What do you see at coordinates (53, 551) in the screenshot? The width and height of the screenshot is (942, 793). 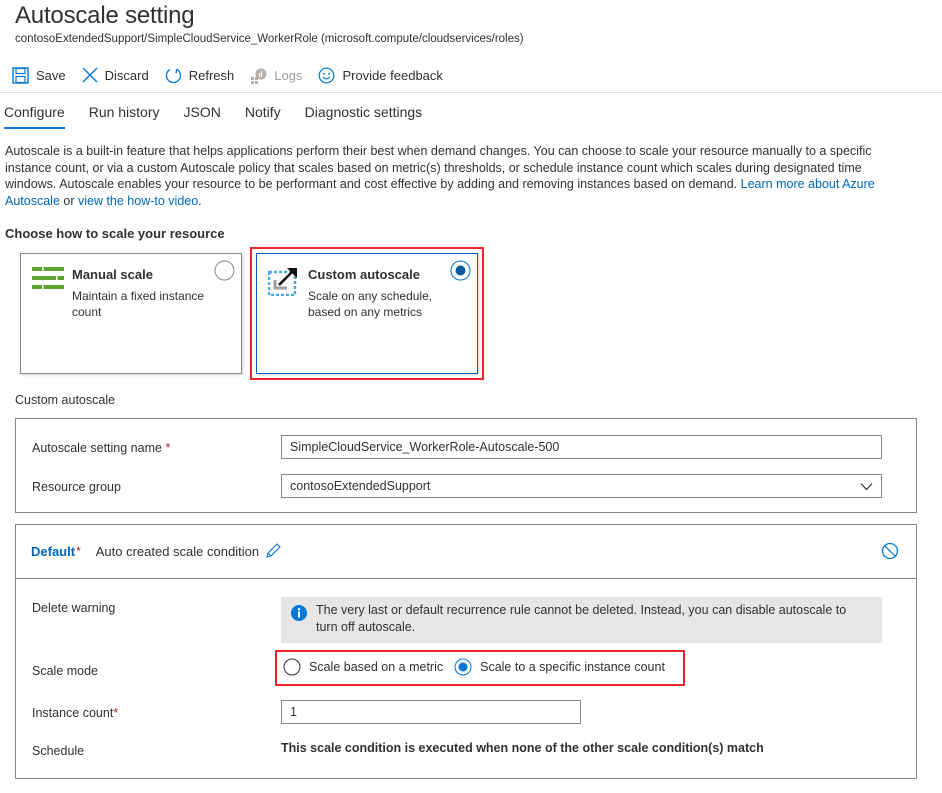 I see `condition-title: Default` at bounding box center [53, 551].